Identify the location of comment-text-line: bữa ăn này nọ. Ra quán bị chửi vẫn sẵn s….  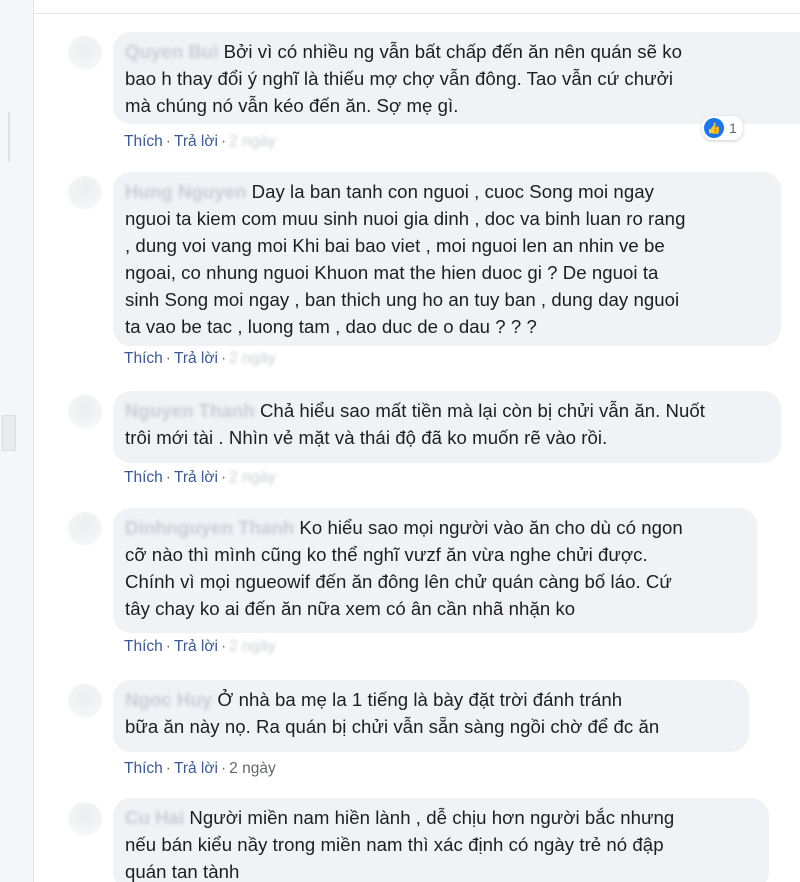
(392, 726).